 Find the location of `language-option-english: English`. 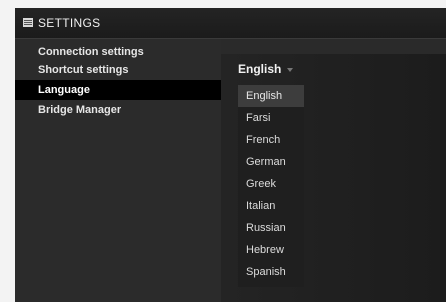

language-option-english: English is located at coordinates (271, 96).